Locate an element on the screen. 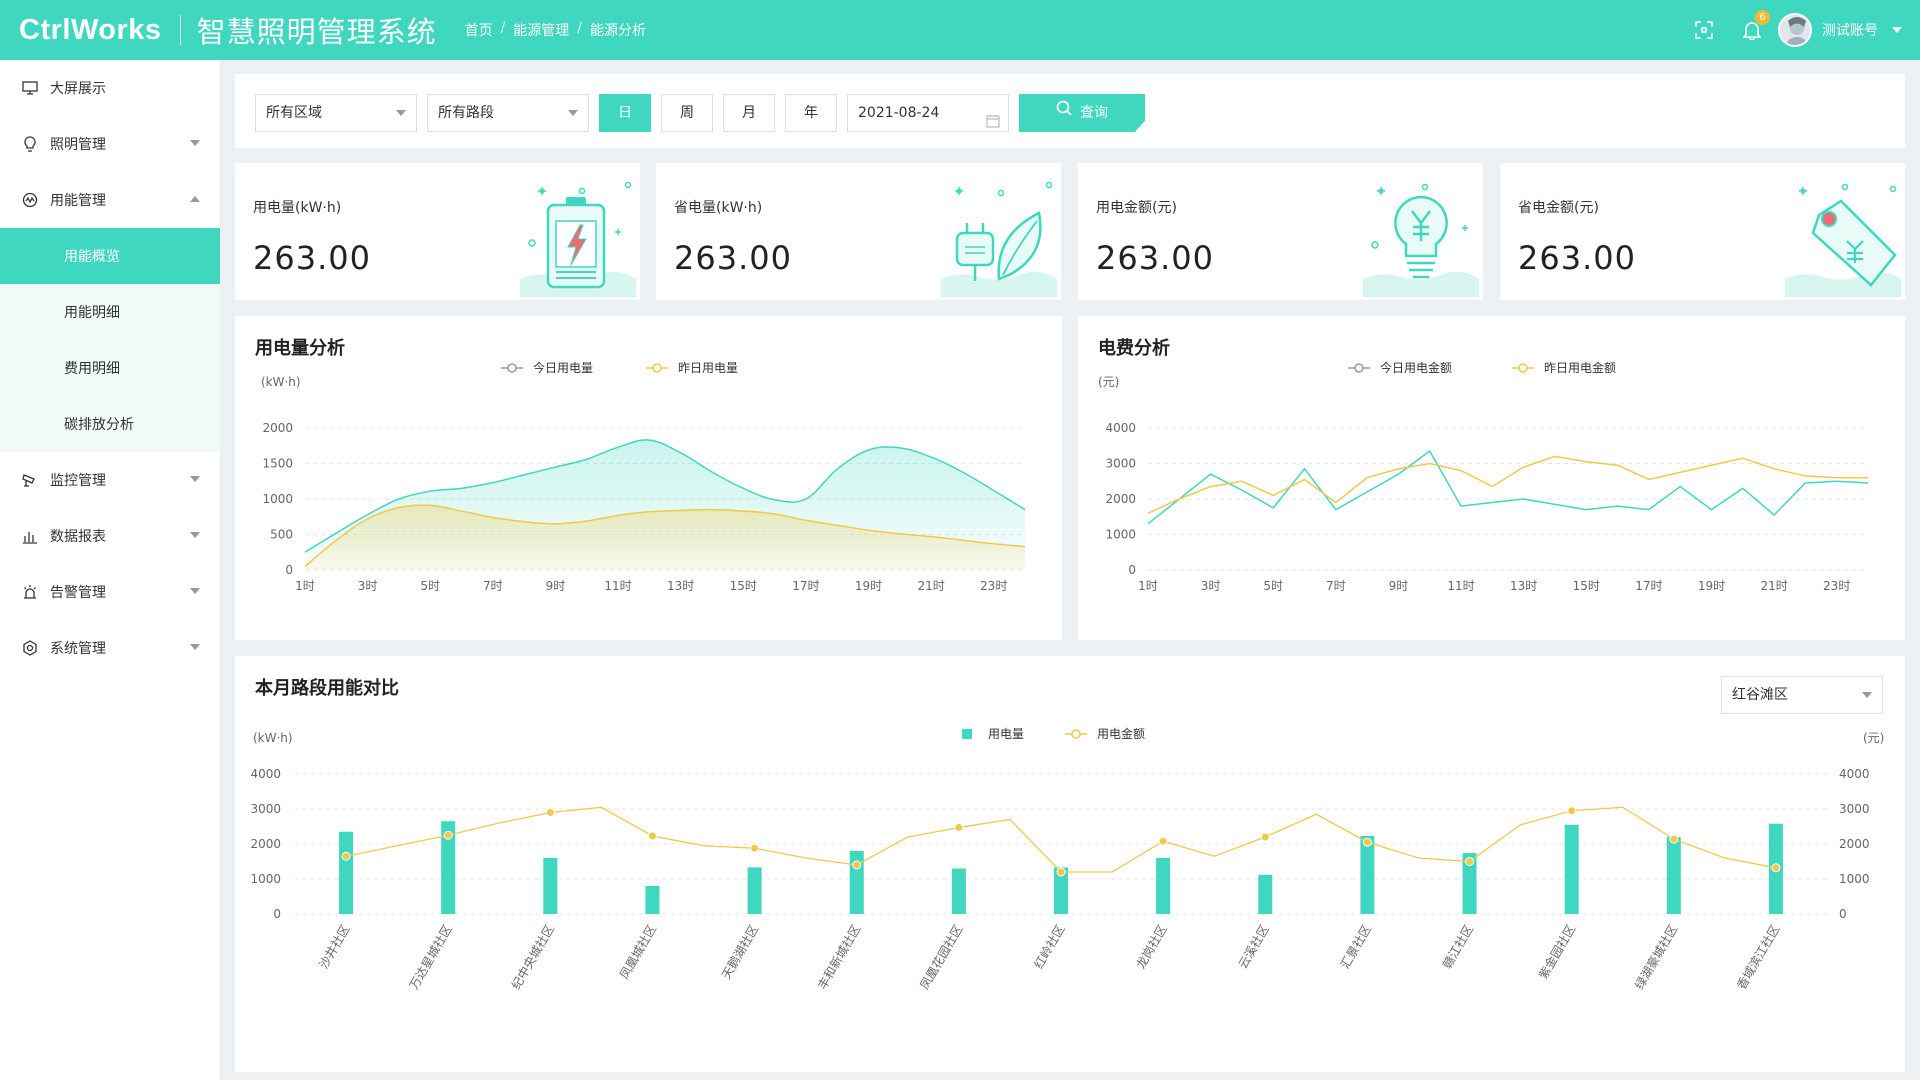 This screenshot has height=1080, width=1920. fullscreen-icon is located at coordinates (1704, 30).